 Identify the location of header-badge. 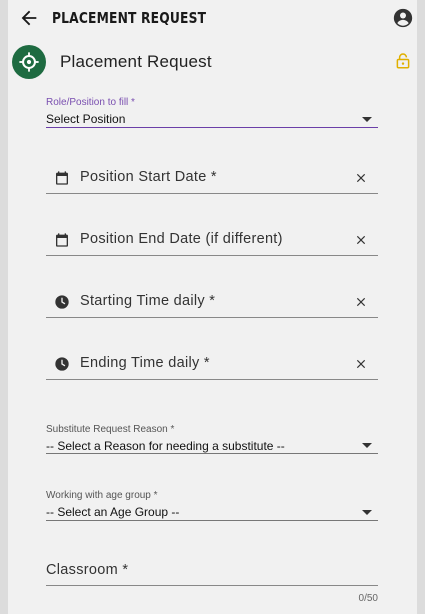
(29, 62).